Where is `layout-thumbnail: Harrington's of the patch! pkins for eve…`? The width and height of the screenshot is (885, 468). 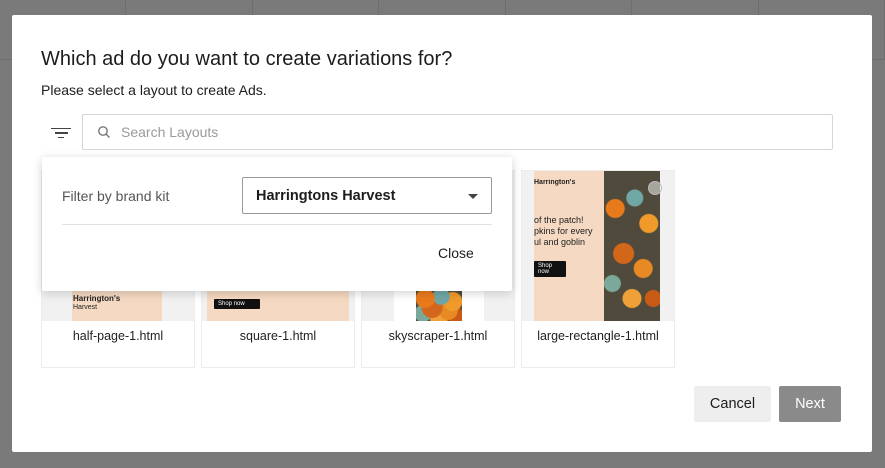 layout-thumbnail: Harrington's of the patch! pkins for eve… is located at coordinates (598, 246).